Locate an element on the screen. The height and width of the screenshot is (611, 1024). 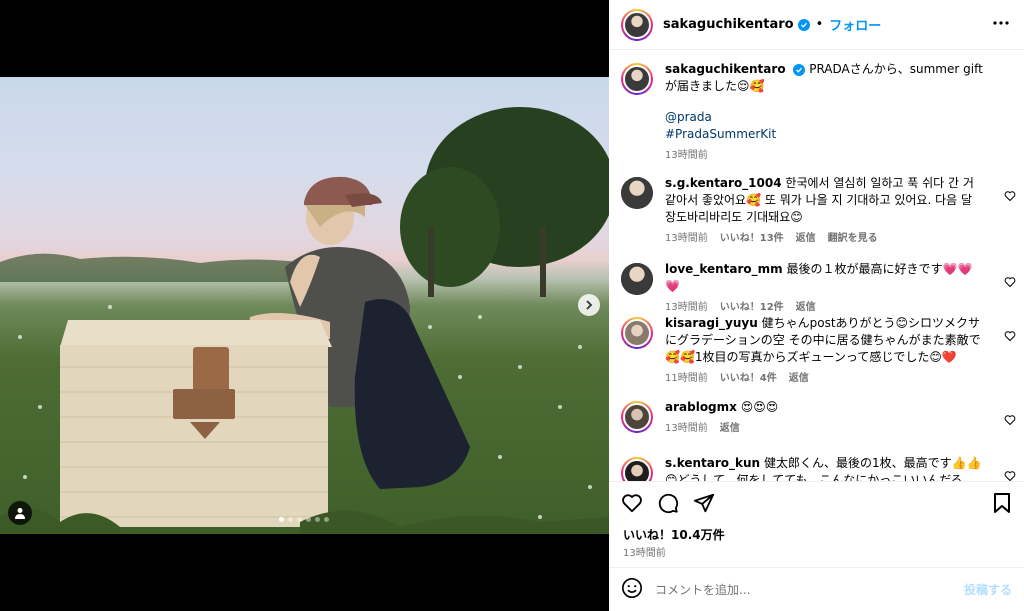
post-actions: いいね！10.4万件 13時間前 is located at coordinates (816, 524).